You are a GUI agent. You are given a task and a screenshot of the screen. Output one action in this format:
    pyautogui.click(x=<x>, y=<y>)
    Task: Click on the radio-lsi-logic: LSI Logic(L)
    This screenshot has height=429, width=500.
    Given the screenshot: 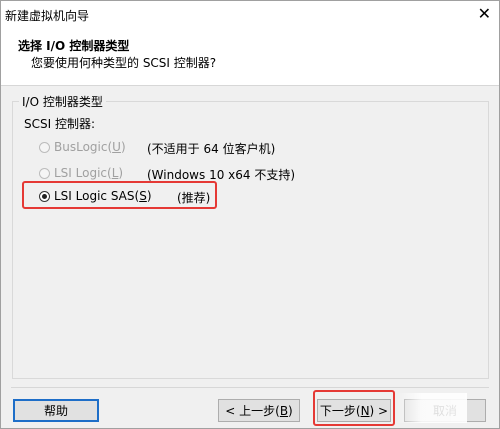 What is the action you would take?
    pyautogui.click(x=81, y=173)
    